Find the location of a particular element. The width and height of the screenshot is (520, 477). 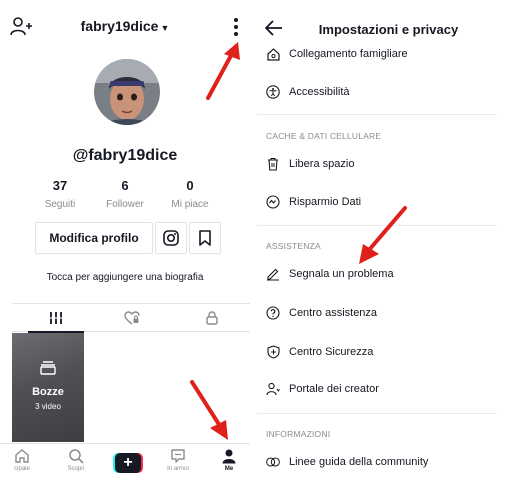

instagram-button is located at coordinates (171, 238).